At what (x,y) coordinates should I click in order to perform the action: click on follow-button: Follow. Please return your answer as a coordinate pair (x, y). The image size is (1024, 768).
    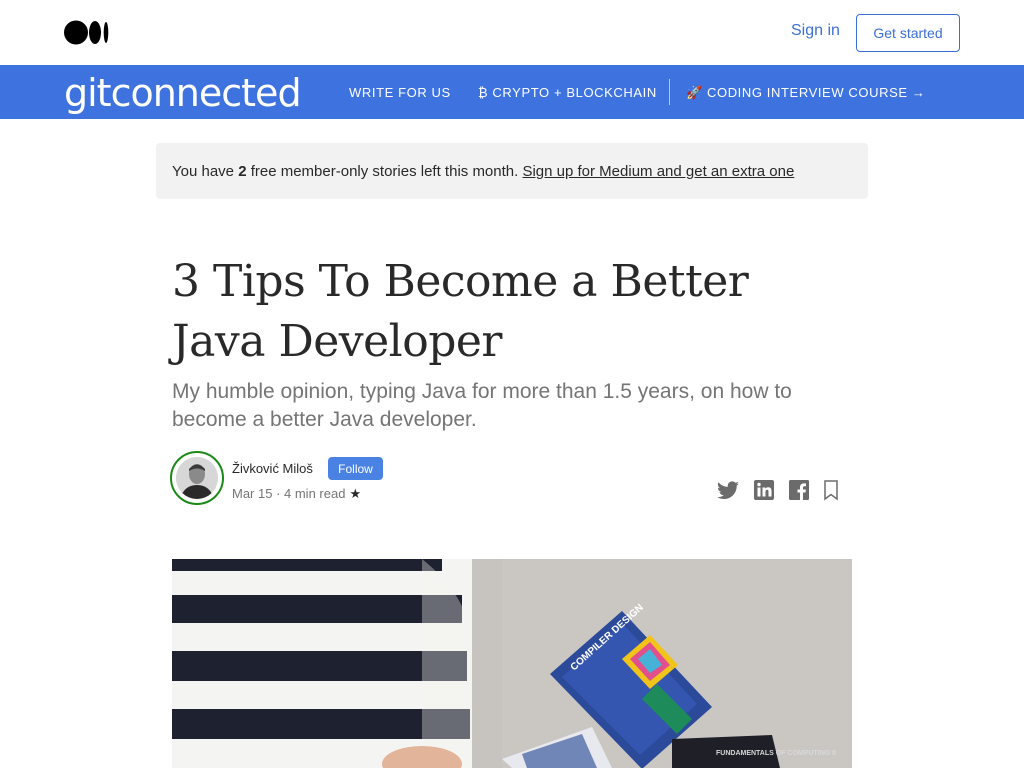
    Looking at the image, I should click on (355, 468).